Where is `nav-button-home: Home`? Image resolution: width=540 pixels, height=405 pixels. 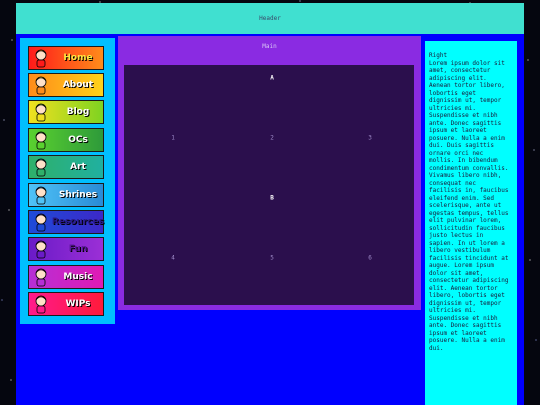 nav-button-home: Home is located at coordinates (66, 58).